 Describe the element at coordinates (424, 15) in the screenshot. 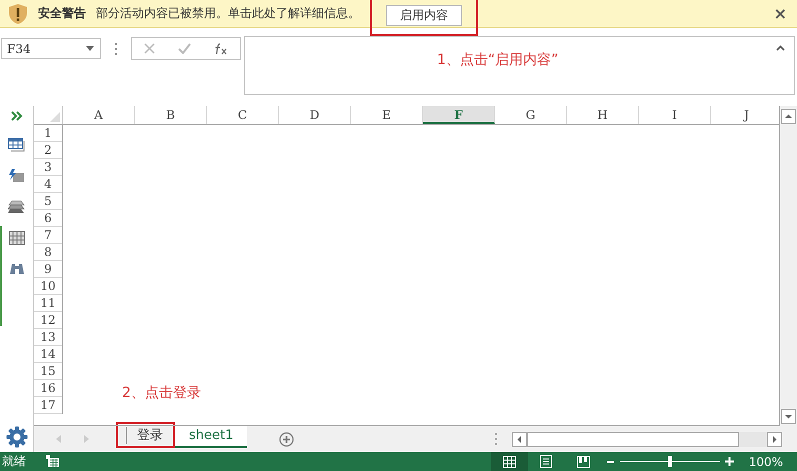

I see `enable-content-button: 启用内容` at that location.